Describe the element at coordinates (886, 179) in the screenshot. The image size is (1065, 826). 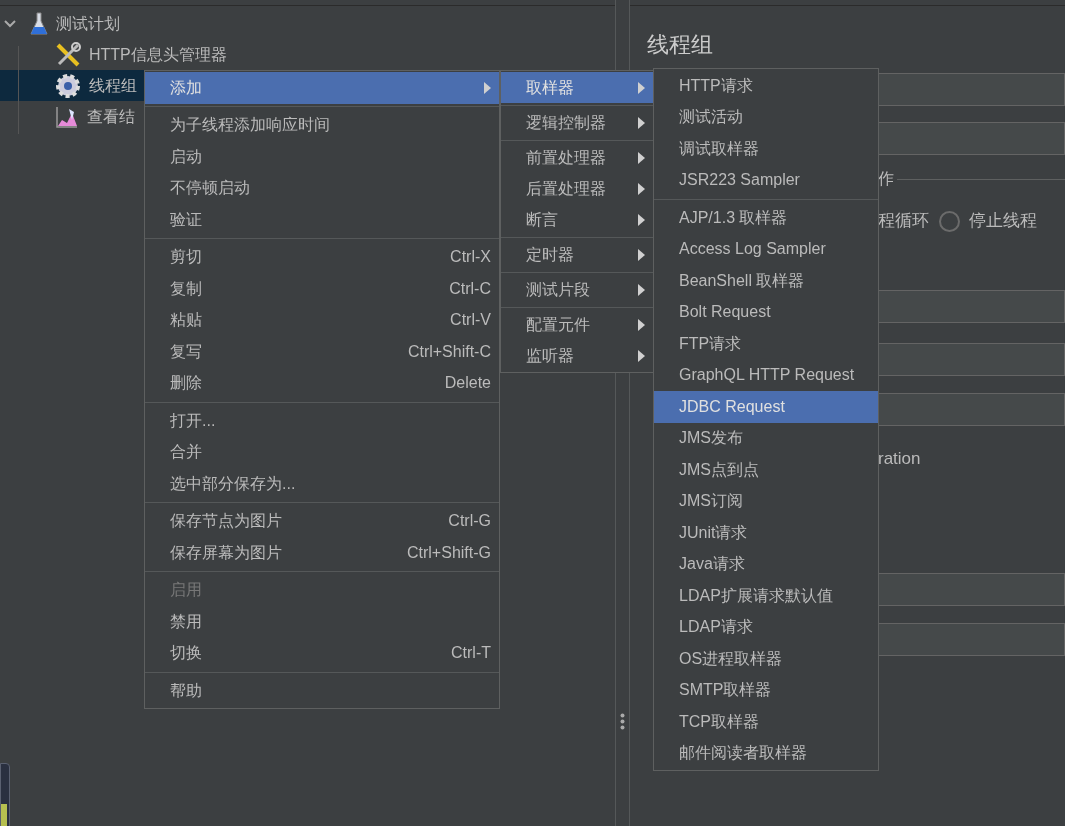
I see `group-label: 作` at that location.